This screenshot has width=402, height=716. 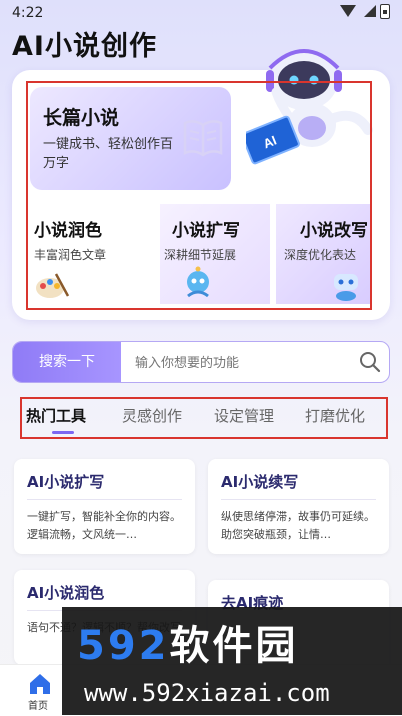 I want to click on search-button: 搜索一下, so click(x=67, y=362).